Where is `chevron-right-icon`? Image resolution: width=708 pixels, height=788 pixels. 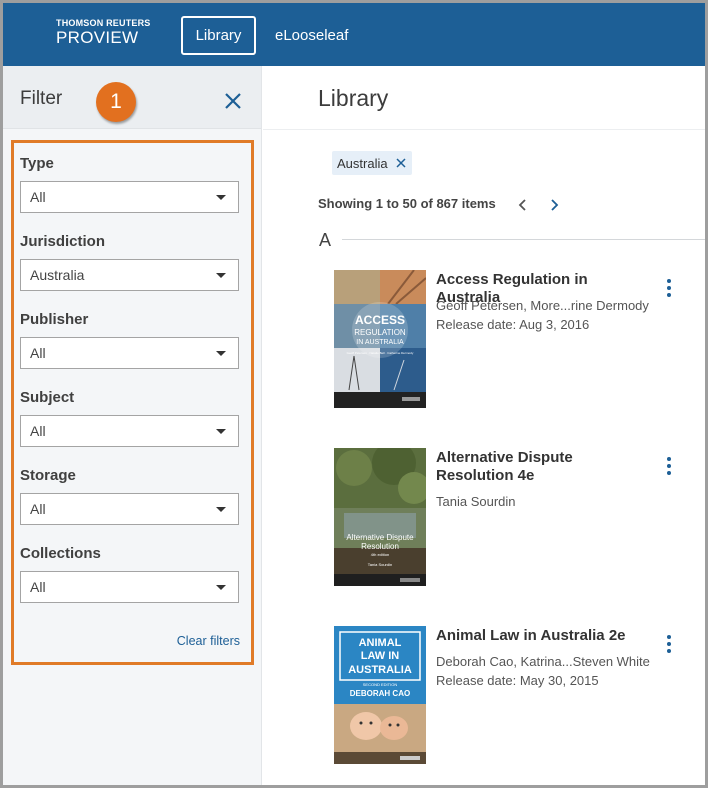
chevron-right-icon is located at coordinates (554, 205).